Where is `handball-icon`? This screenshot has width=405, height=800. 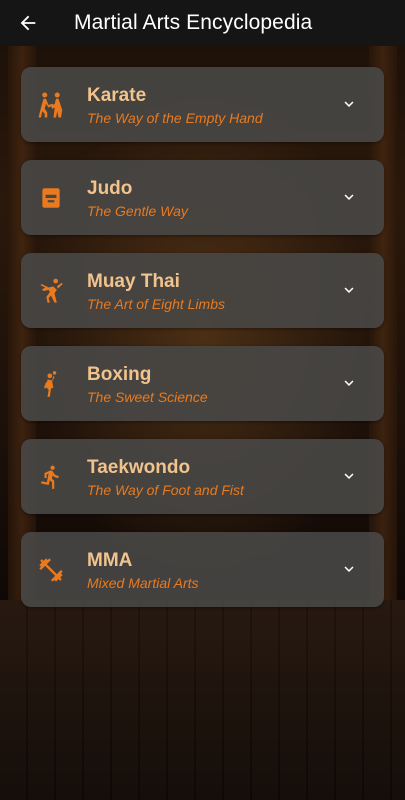 handball-icon is located at coordinates (51, 384).